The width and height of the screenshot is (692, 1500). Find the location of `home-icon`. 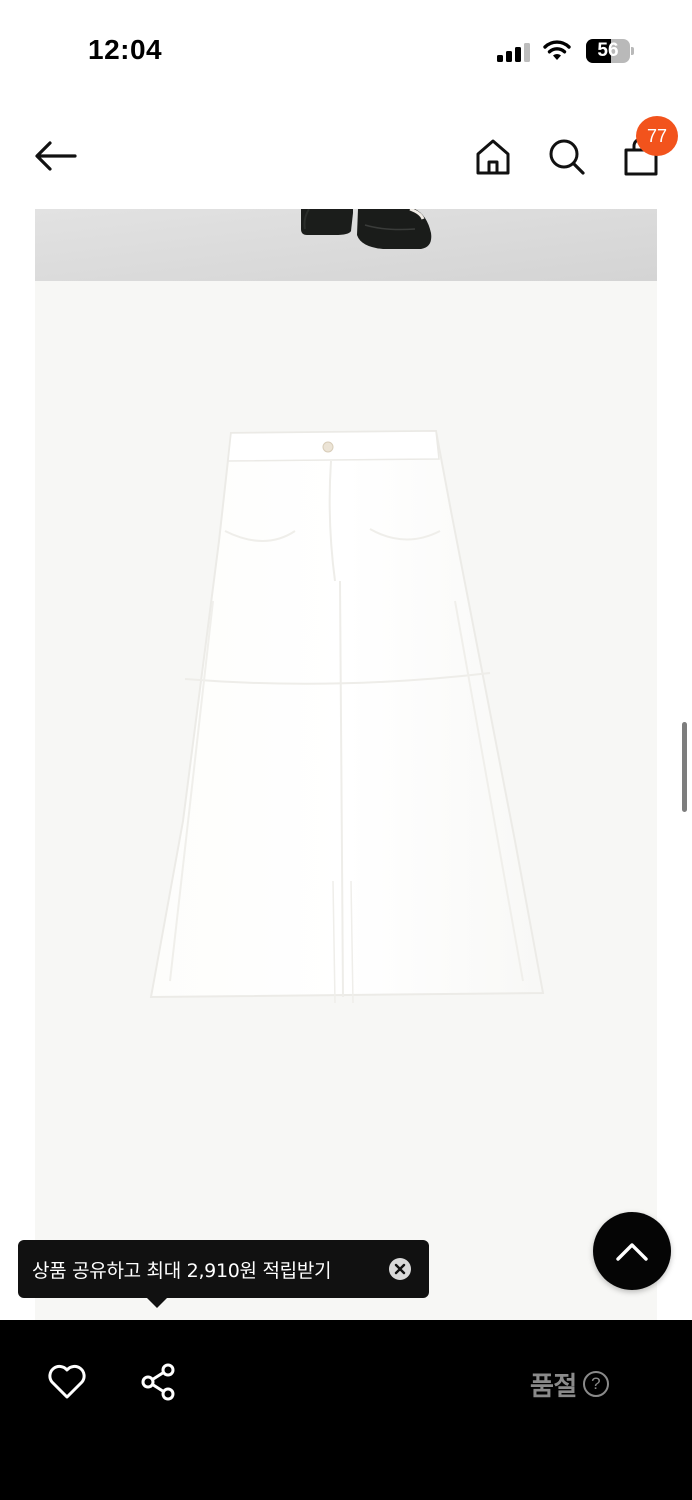

home-icon is located at coordinates (493, 157).